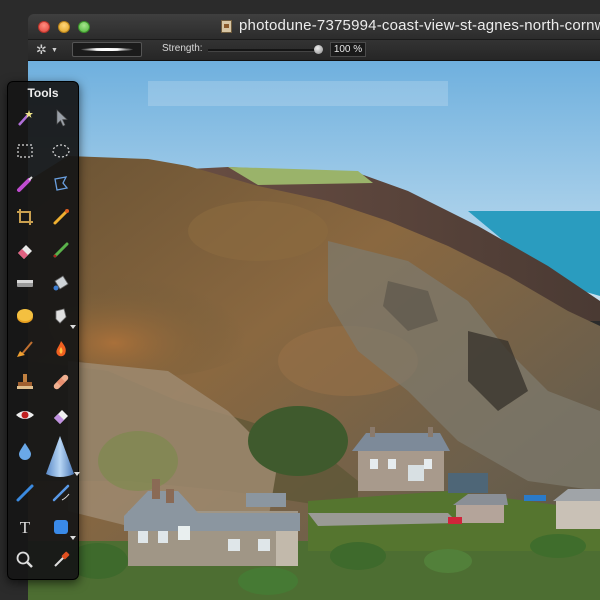  I want to click on bandage-icon, so click(61, 382).